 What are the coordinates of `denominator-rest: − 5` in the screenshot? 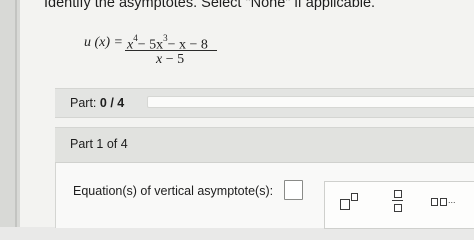 It's located at (175, 59).